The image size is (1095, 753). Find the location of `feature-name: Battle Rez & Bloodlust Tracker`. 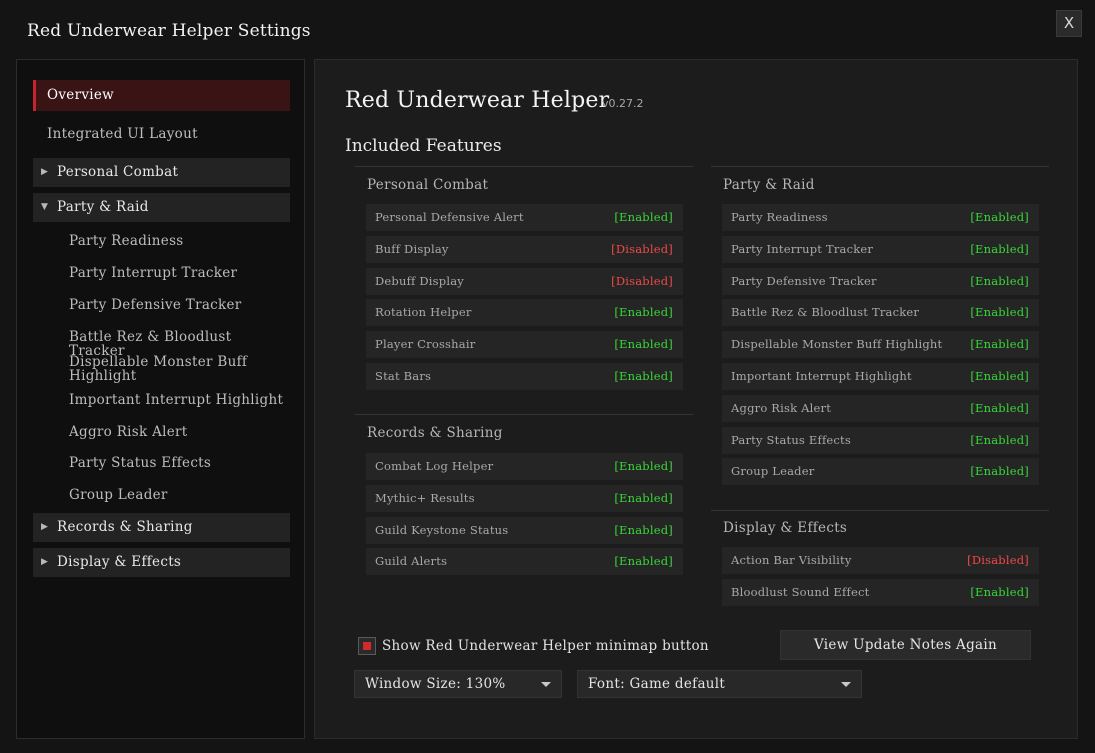

feature-name: Battle Rez & Bloodlust Tracker is located at coordinates (825, 312).